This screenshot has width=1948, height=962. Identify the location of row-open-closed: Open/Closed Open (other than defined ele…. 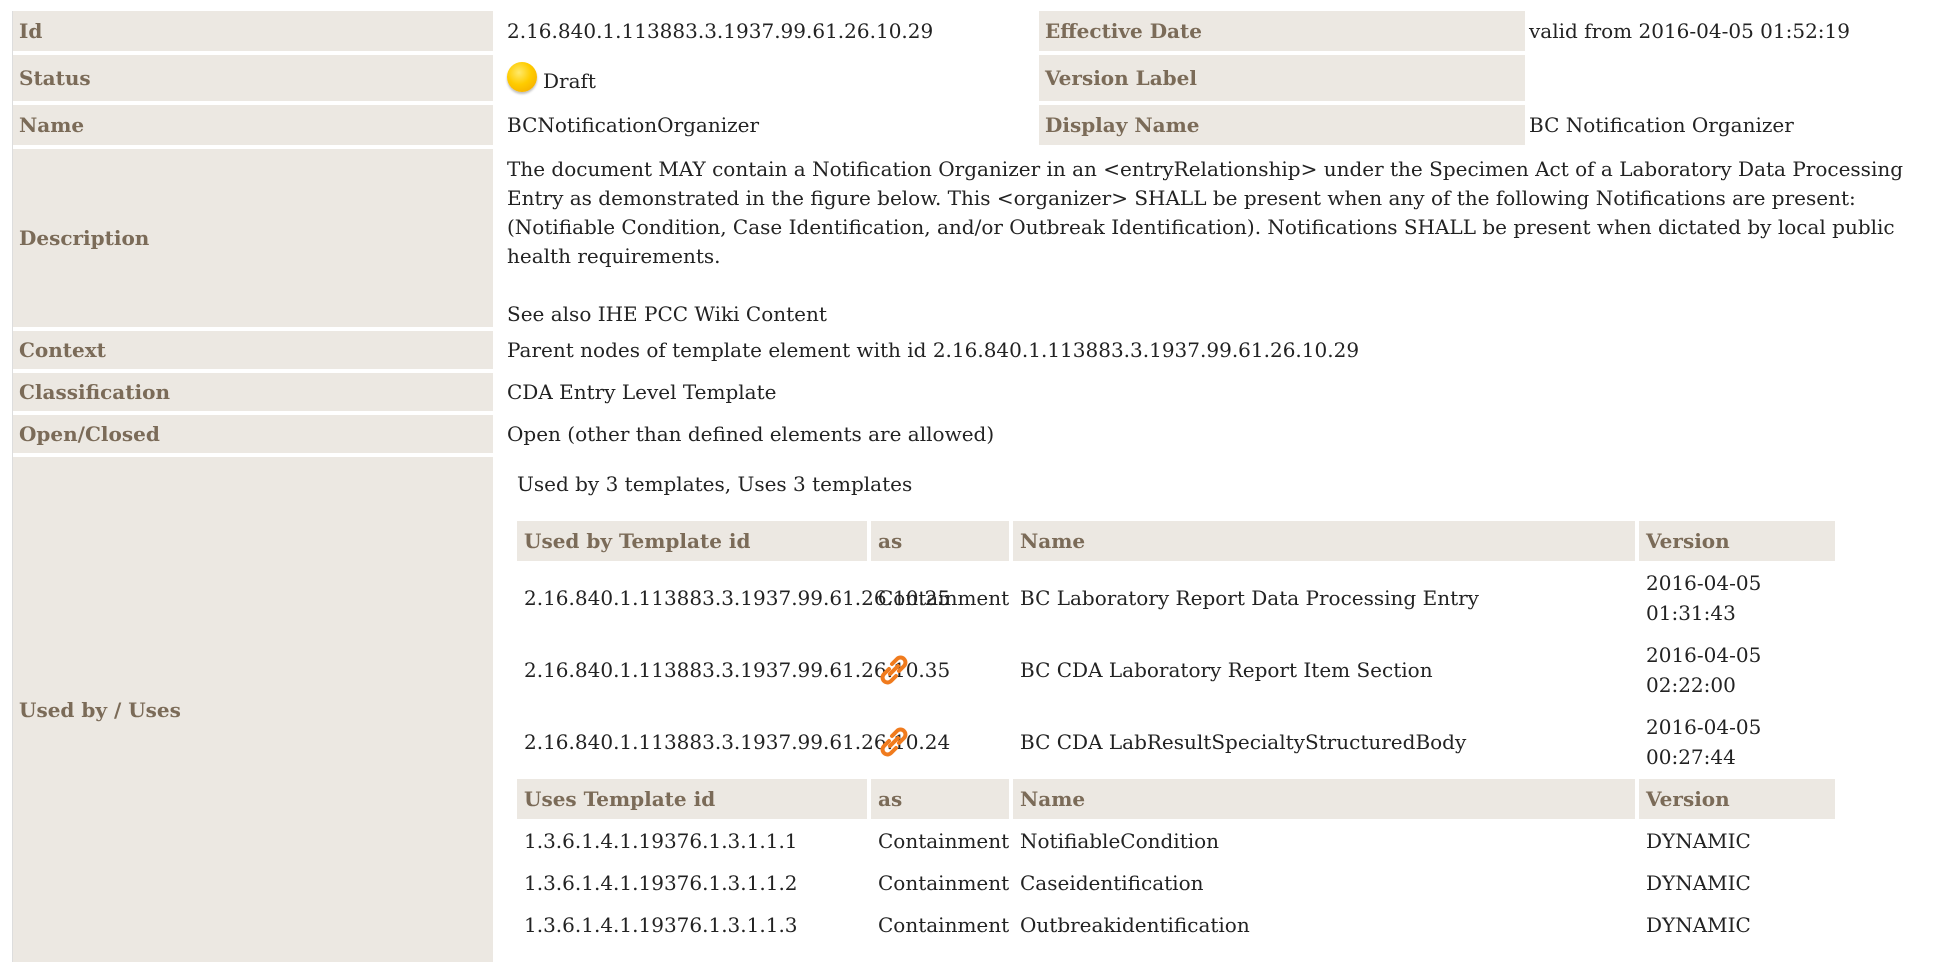
(980, 434).